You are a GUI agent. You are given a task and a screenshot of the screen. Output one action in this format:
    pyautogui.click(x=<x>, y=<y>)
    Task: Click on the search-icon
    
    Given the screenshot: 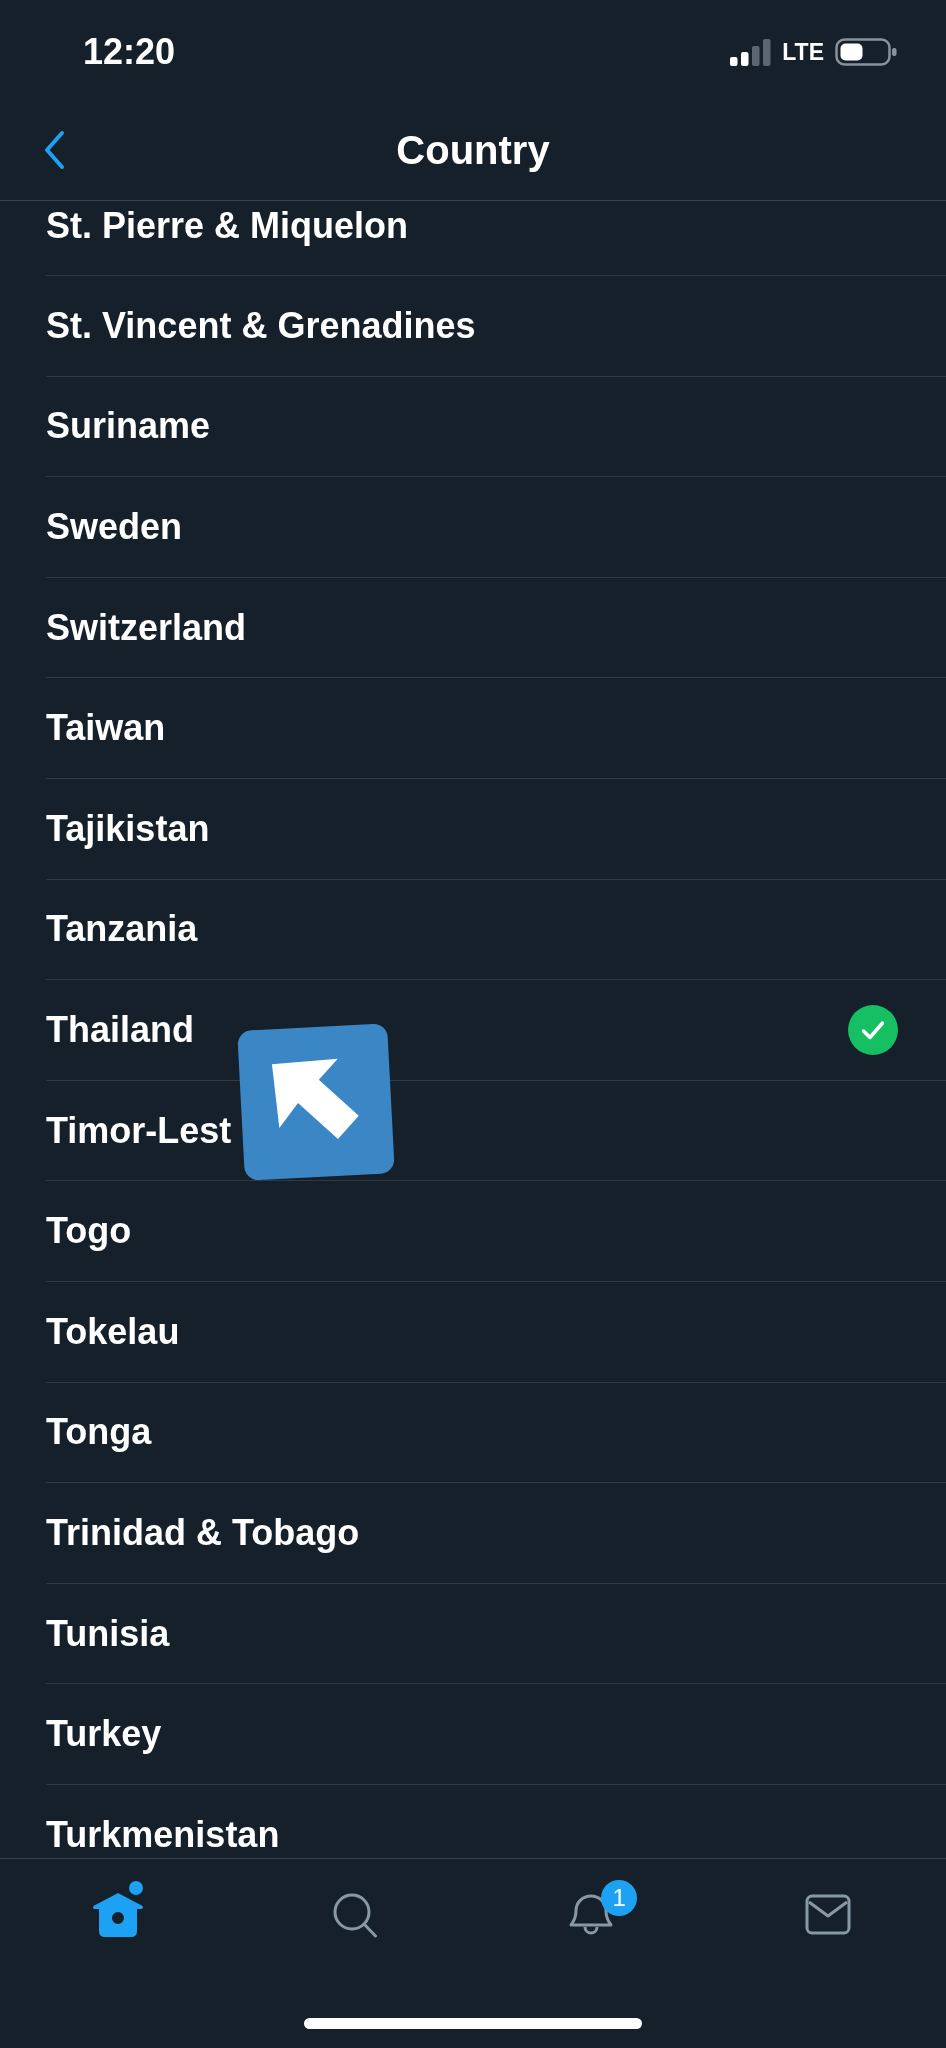 What is the action you would take?
    pyautogui.click(x=354, y=1914)
    